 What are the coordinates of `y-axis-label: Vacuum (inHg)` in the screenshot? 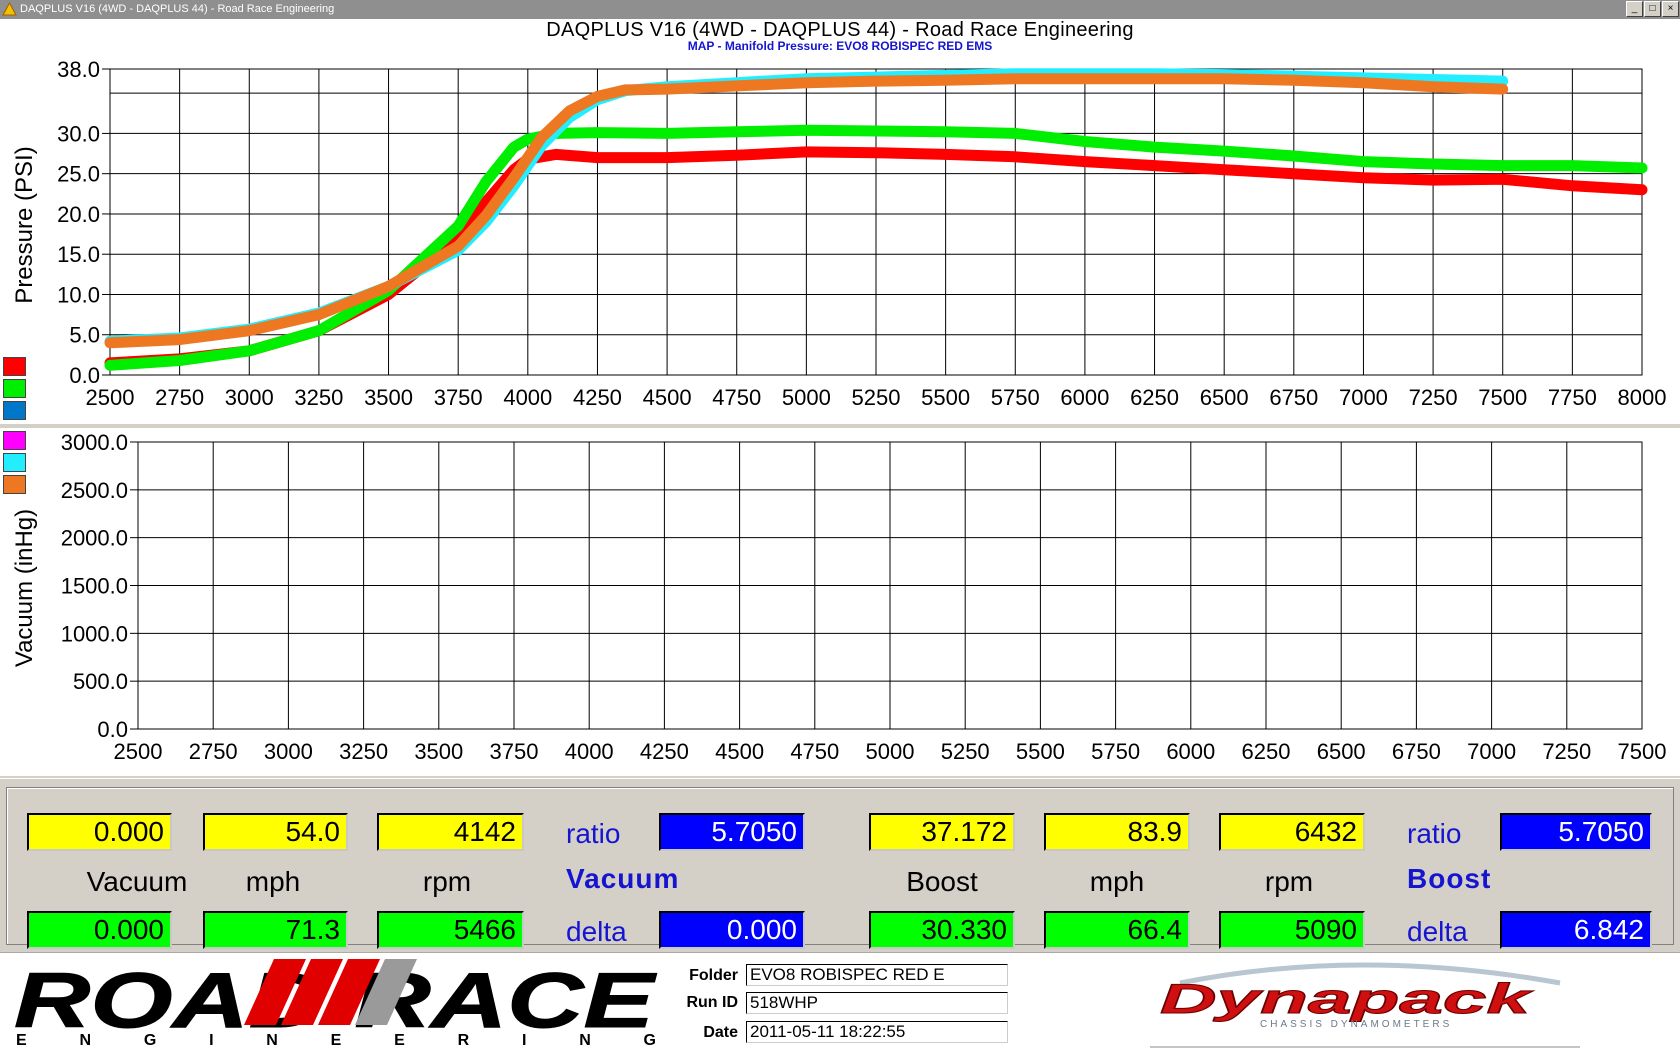 It's located at (24, 588).